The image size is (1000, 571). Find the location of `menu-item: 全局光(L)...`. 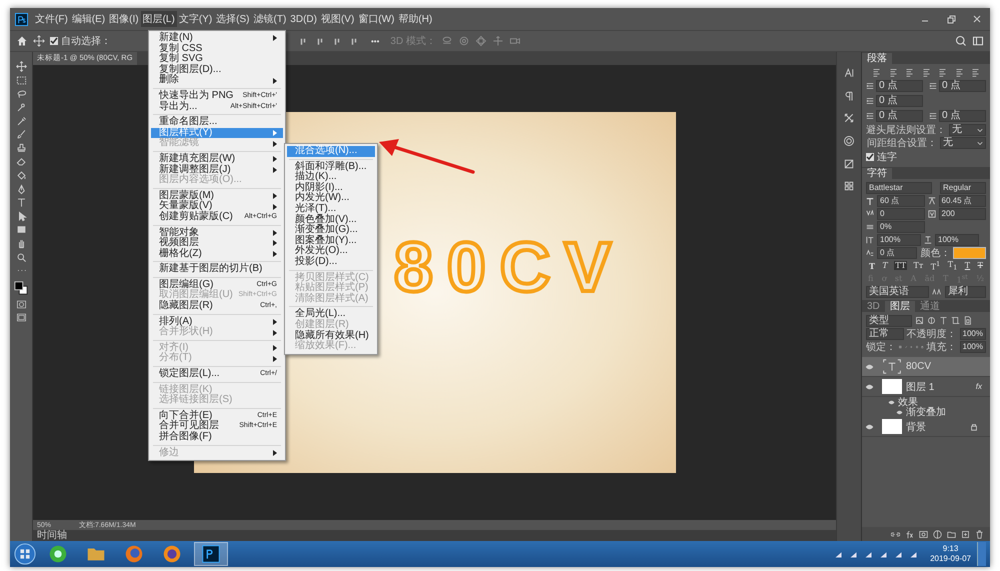

menu-item: 全局光(L)... is located at coordinates (331, 314).